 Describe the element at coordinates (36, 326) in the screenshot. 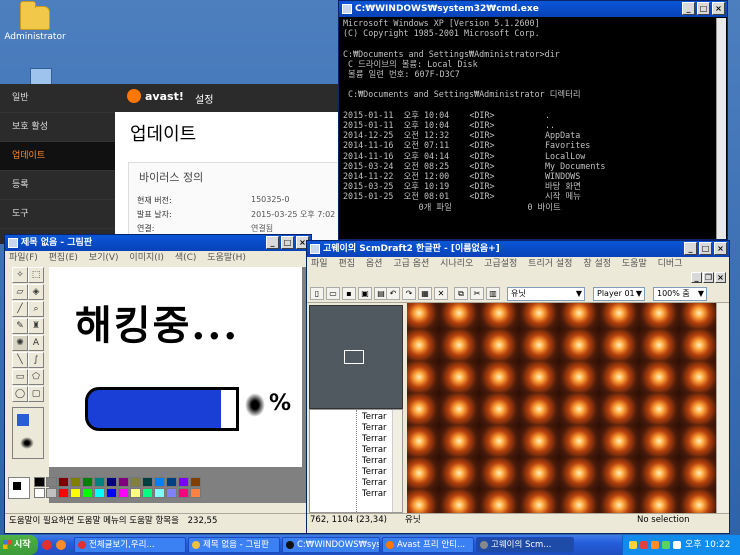

I see `brush-tool: ♜` at that location.